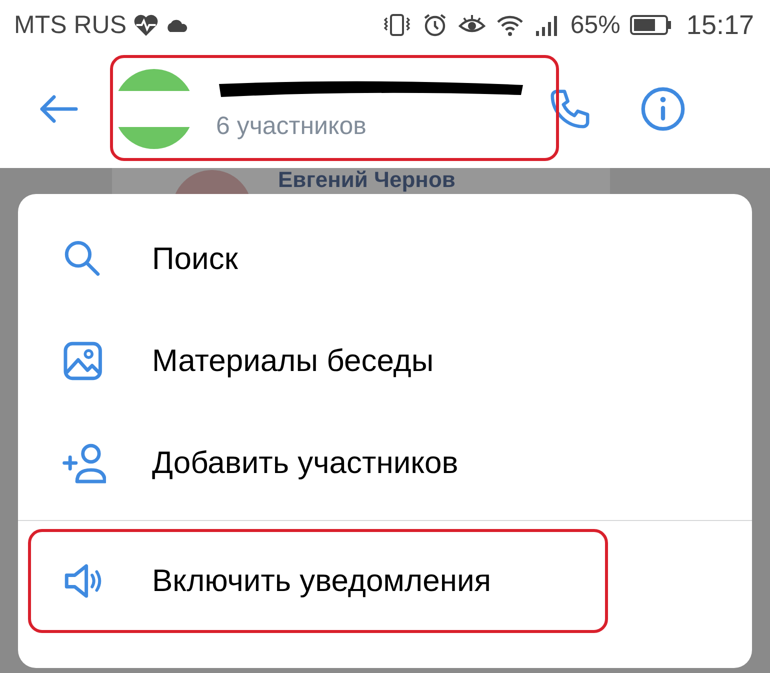 The height and width of the screenshot is (673, 770). Describe the element at coordinates (510, 25) in the screenshot. I see `wifi-icon` at that location.